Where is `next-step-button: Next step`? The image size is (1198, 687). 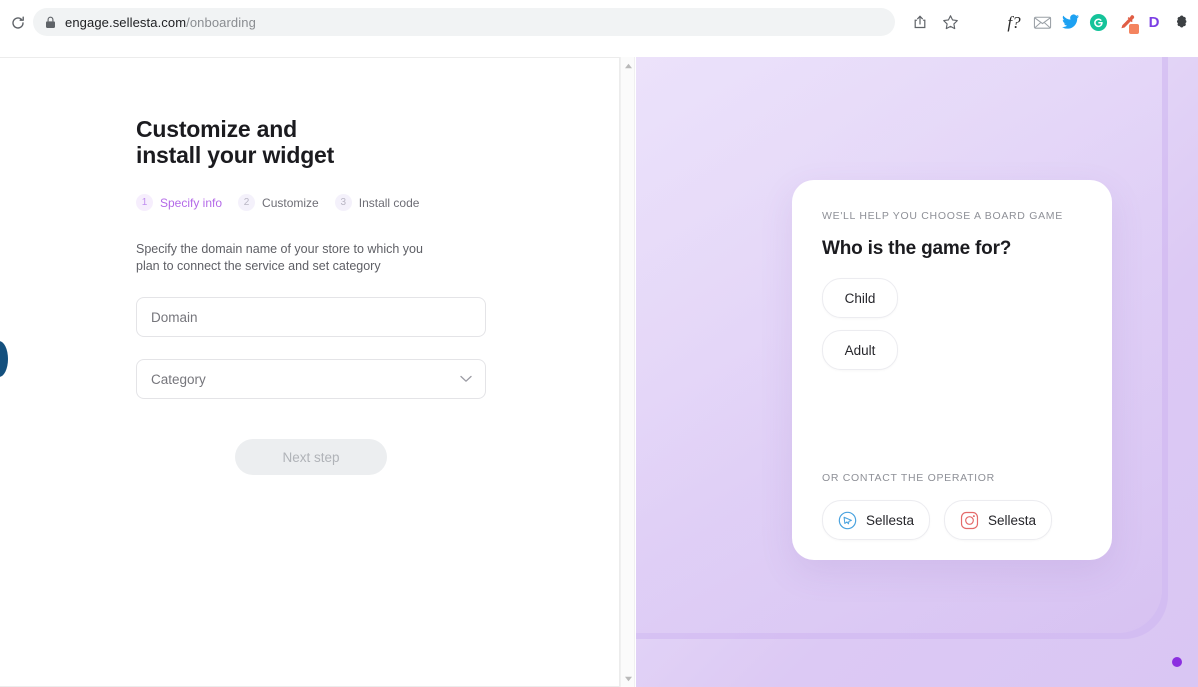 next-step-button: Next step is located at coordinates (311, 457).